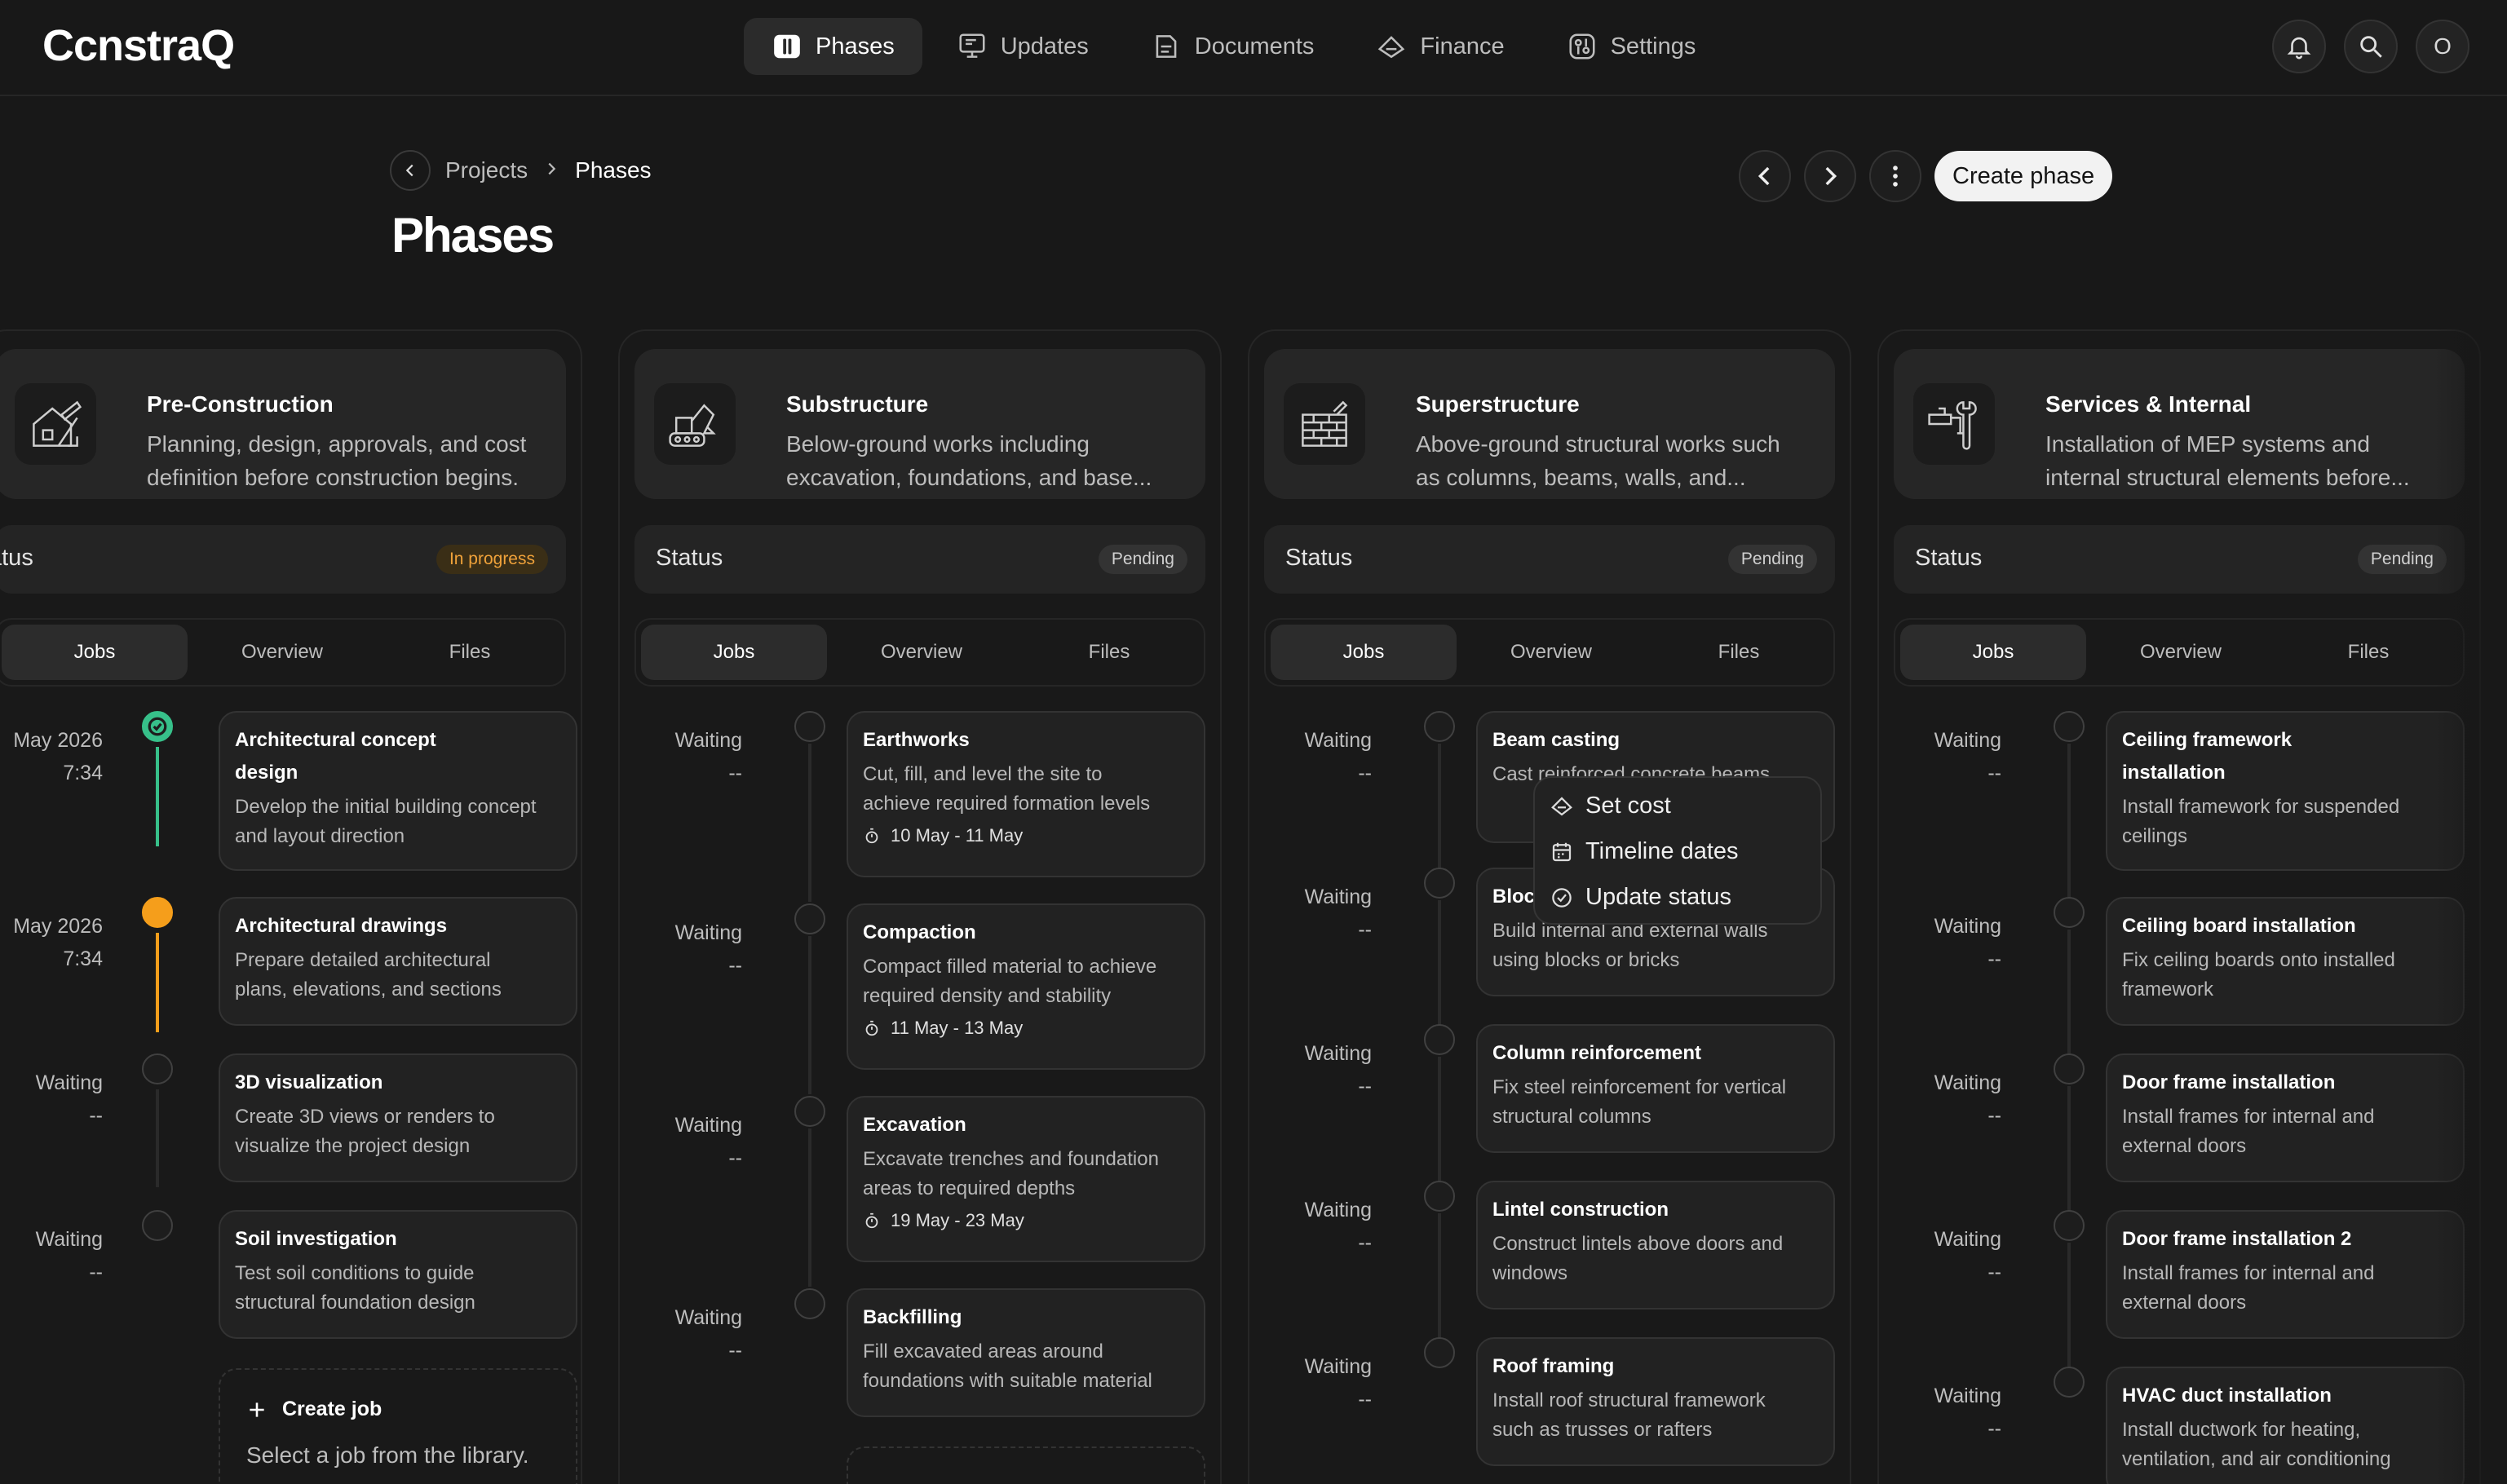 This screenshot has width=2507, height=1484. Describe the element at coordinates (1653, 46) in the screenshot. I see `nav-label: Settings` at that location.